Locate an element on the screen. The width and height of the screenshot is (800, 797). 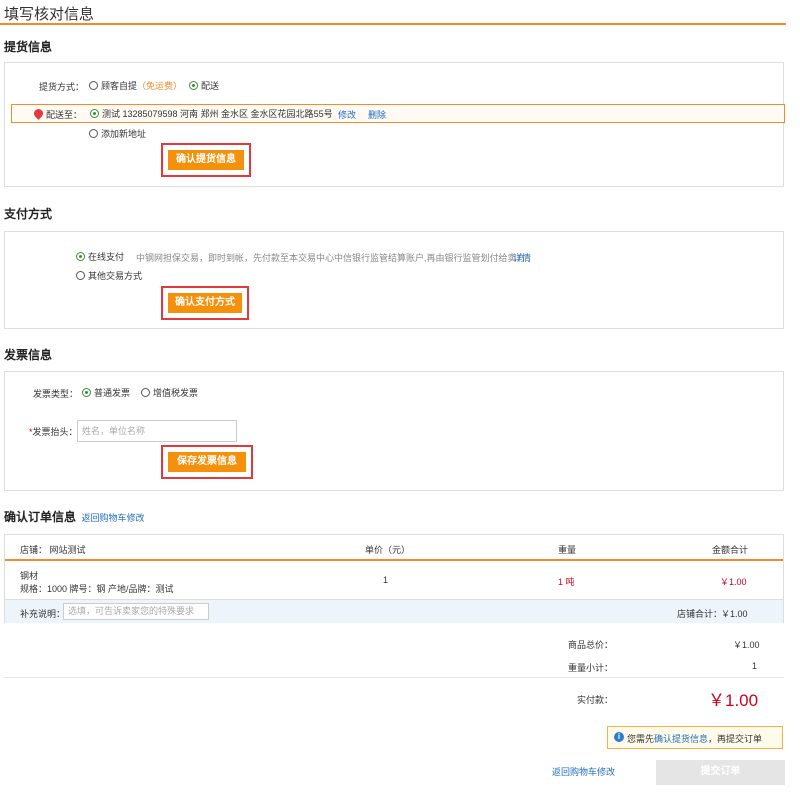
confirm-delivery-button: 确认提货信息 is located at coordinates (206, 160).